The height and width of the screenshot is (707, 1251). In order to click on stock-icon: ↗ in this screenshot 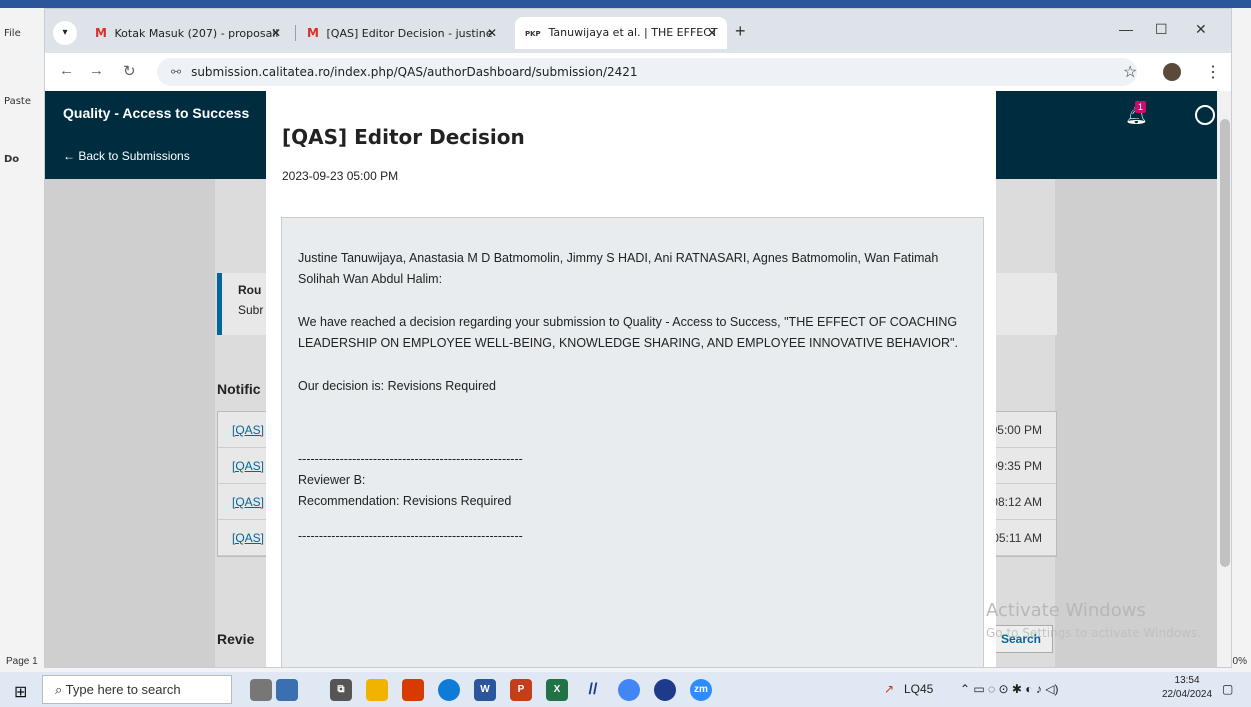, I will do `click(889, 689)`.